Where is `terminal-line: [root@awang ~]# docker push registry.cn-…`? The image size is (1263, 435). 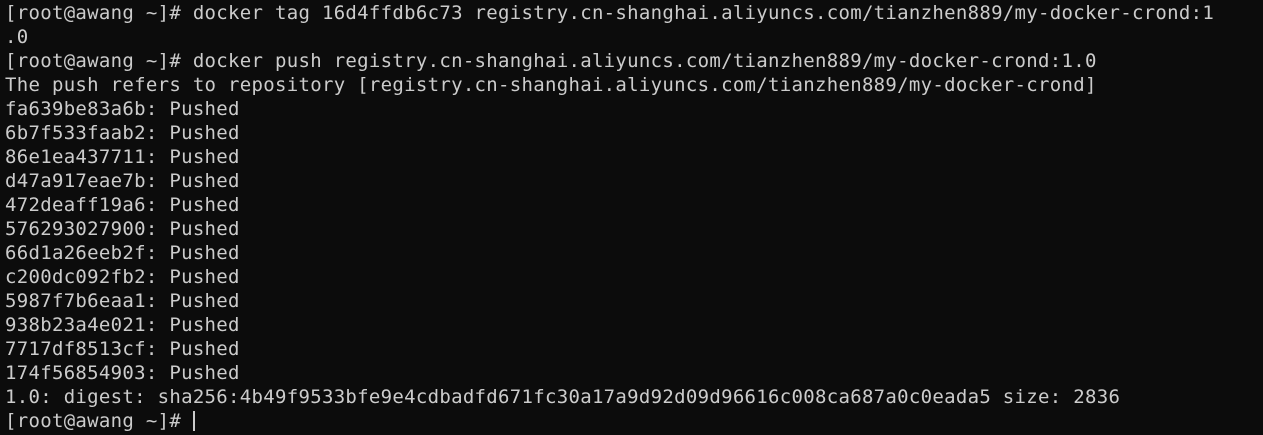
terminal-line: [root@awang ~]# docker push registry.cn-… is located at coordinates (551, 61).